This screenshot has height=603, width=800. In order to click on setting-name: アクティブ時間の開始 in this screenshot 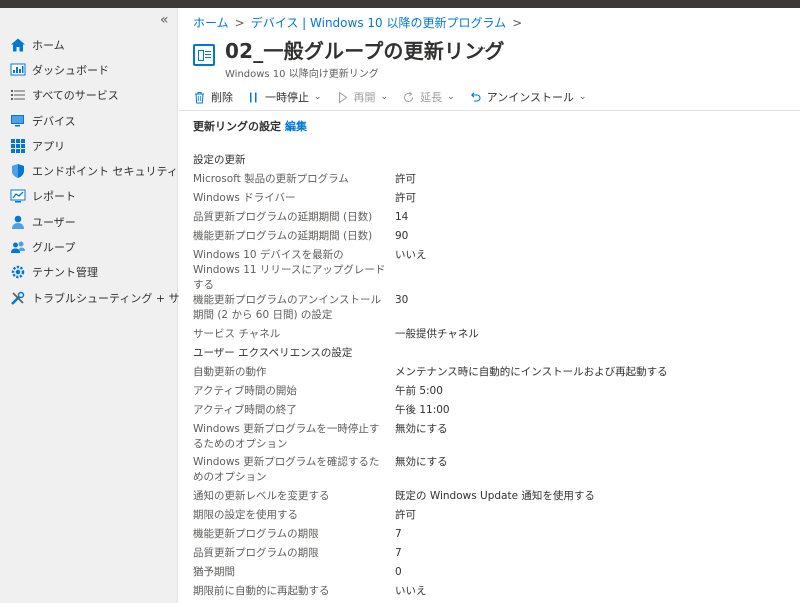, I will do `click(245, 391)`.